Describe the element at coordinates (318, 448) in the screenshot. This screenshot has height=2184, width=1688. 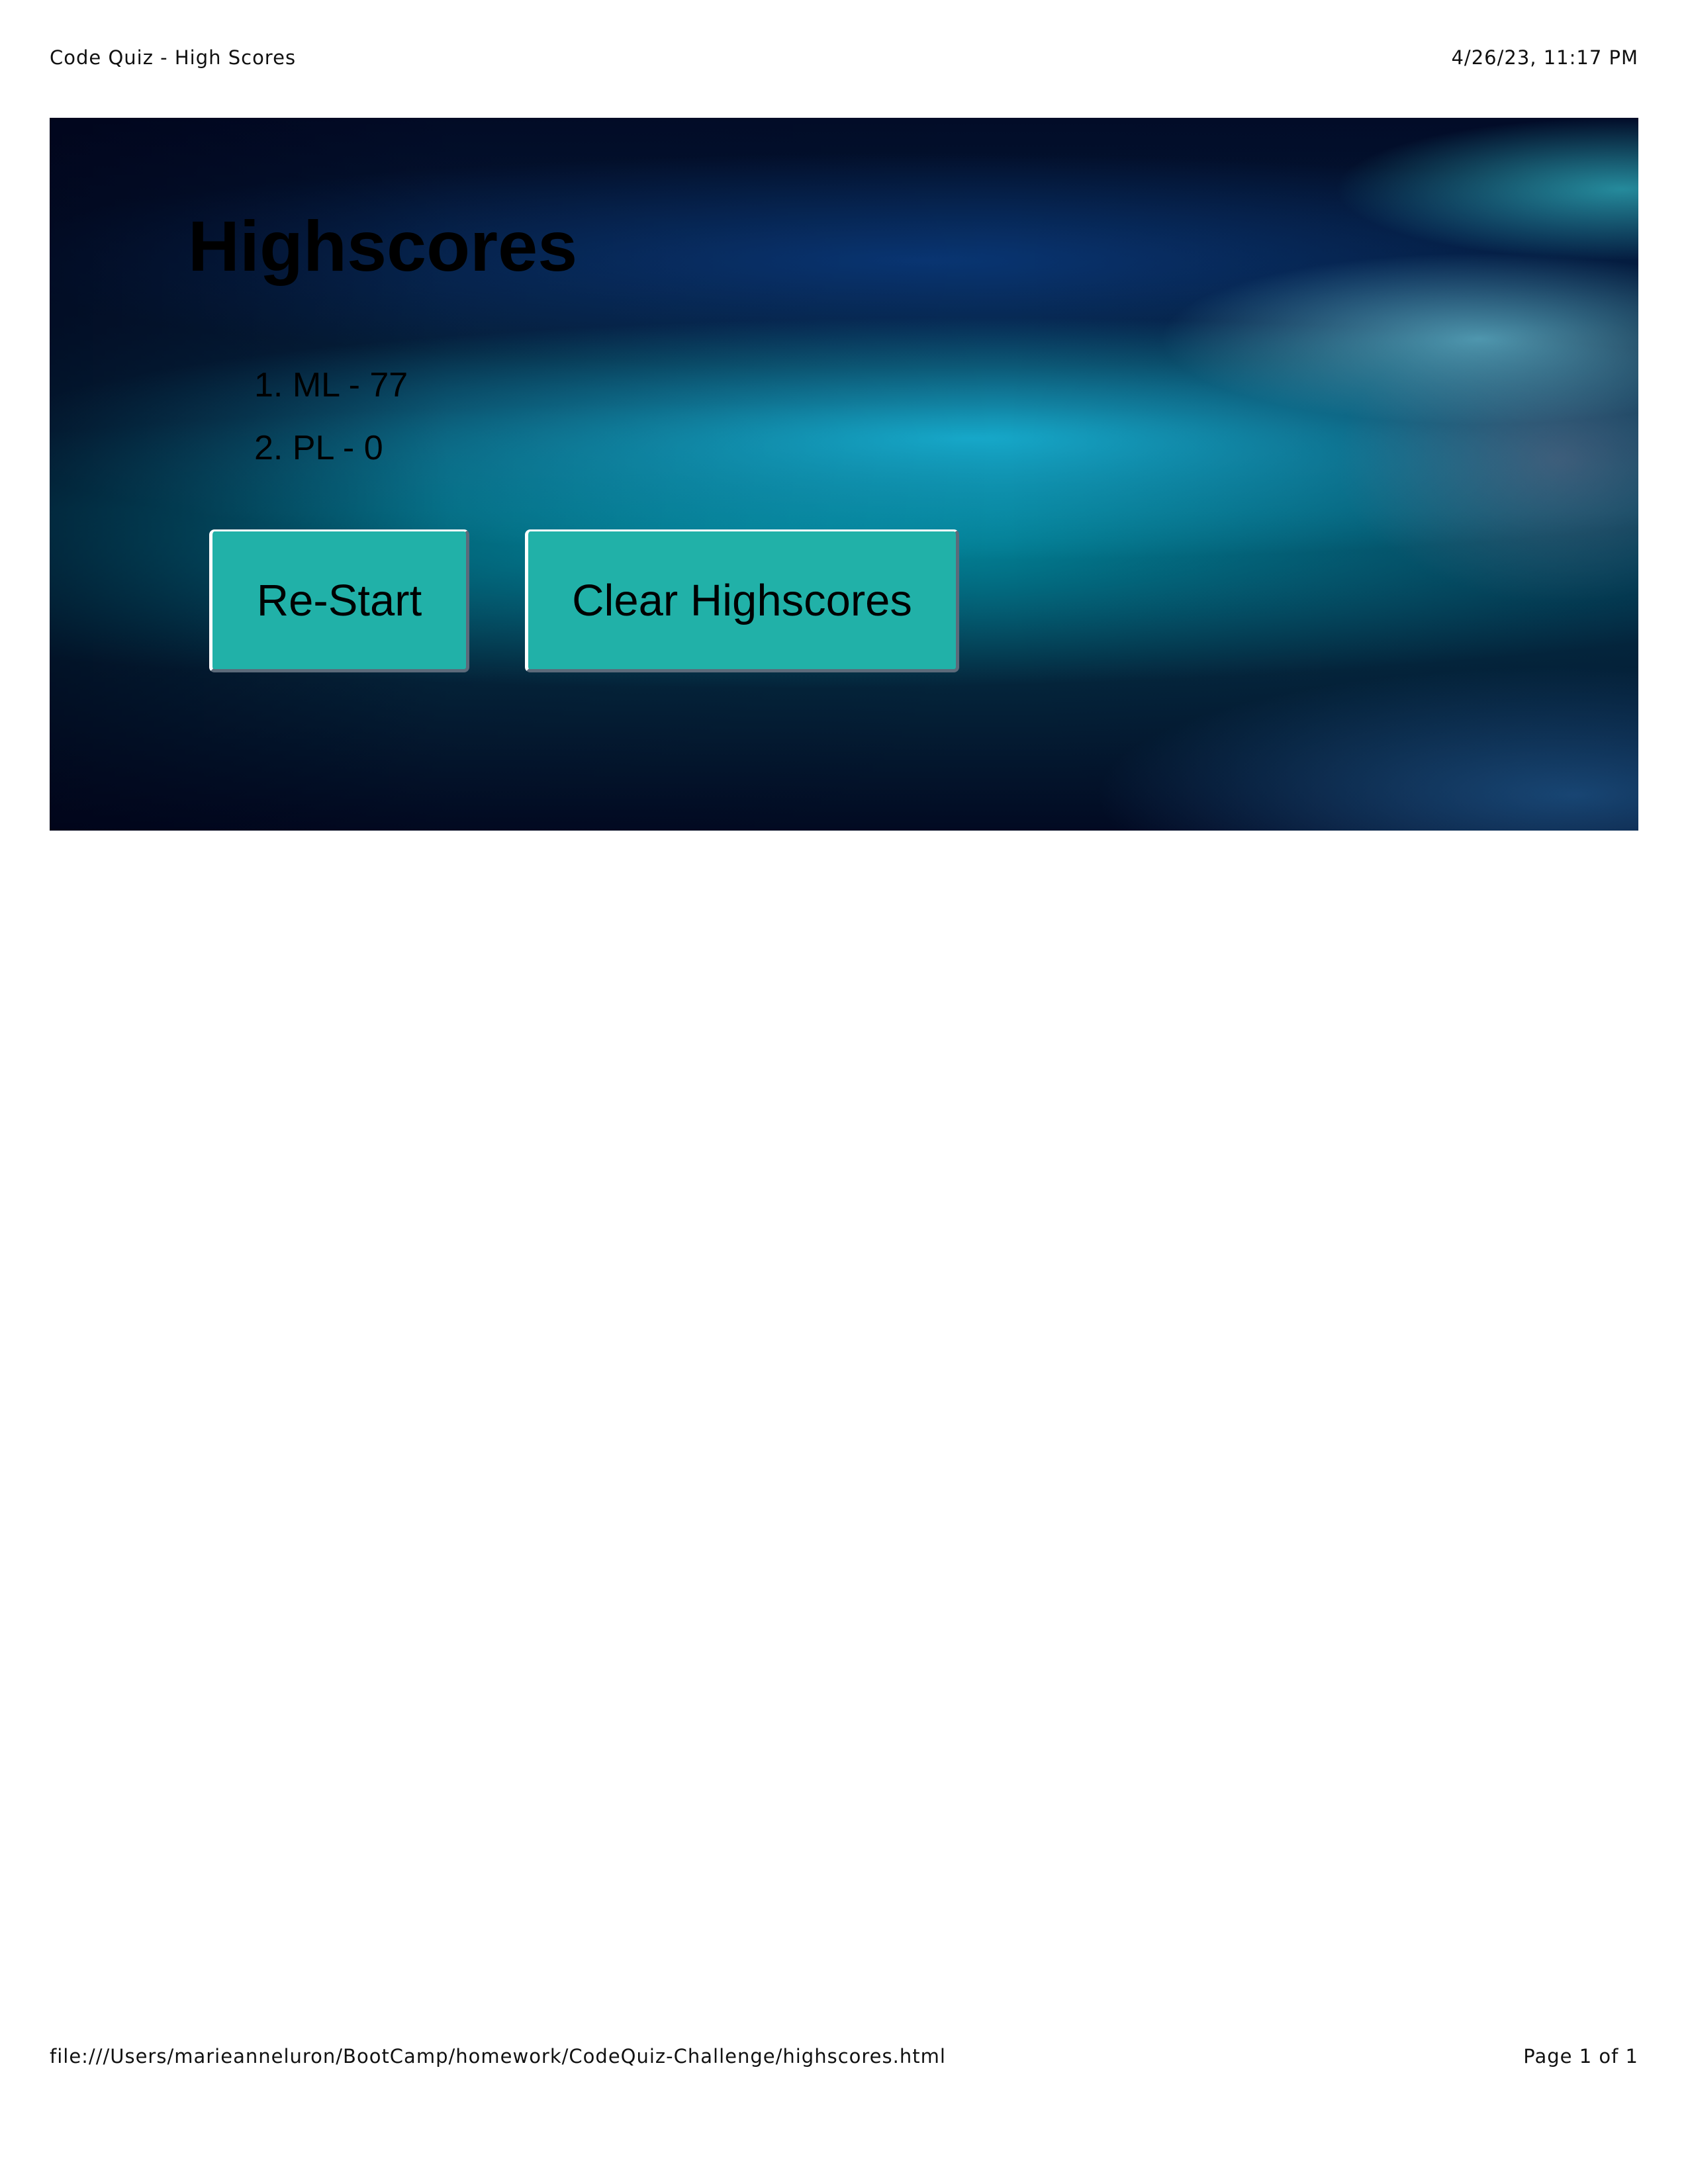
I see `highscore-item: 2. PL - 0` at that location.